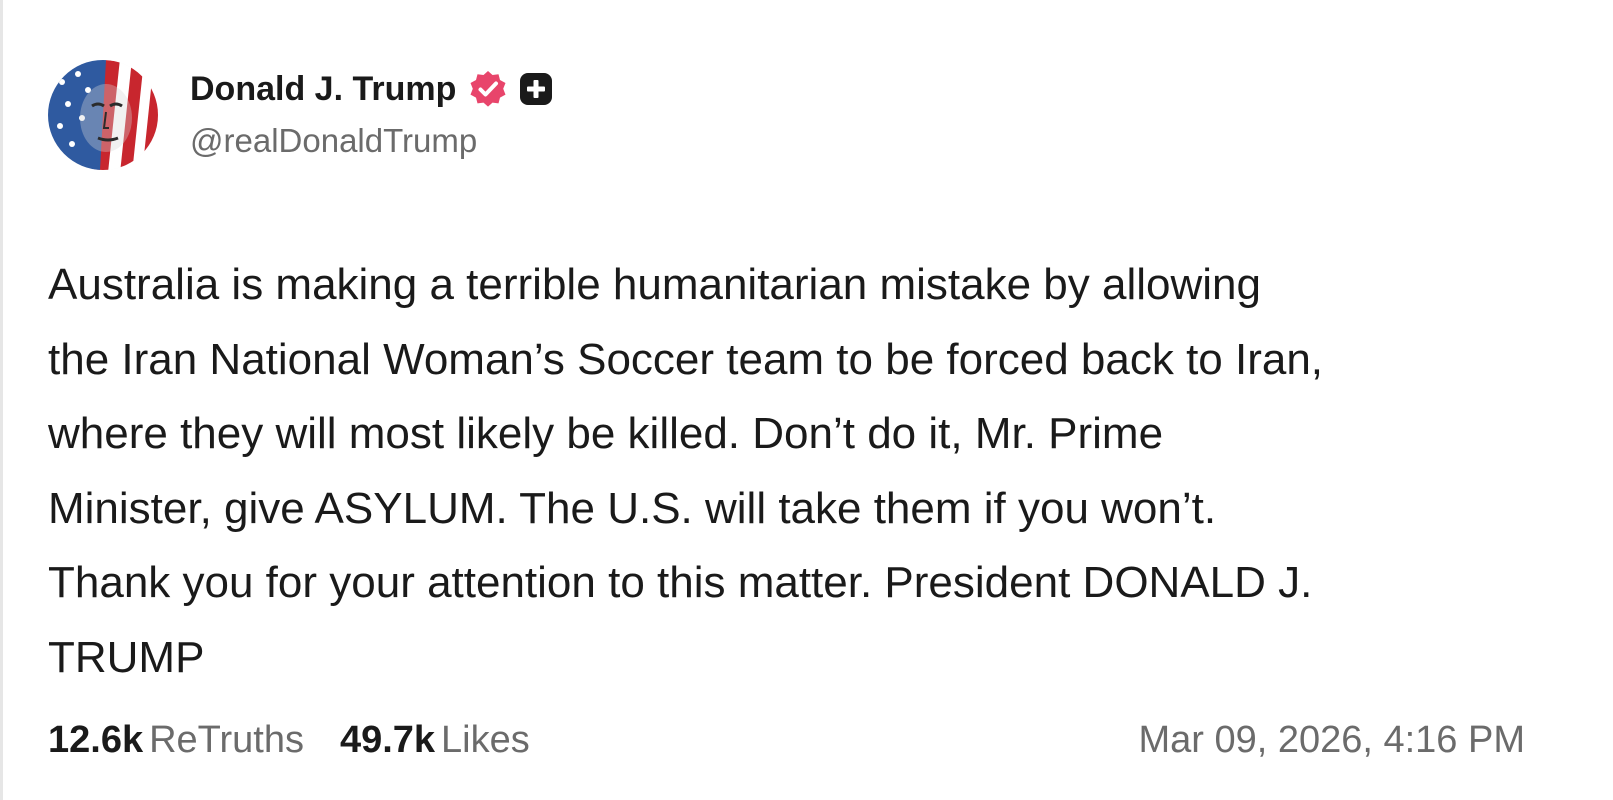 The width and height of the screenshot is (1613, 800). Describe the element at coordinates (488, 89) in the screenshot. I see `verified-badge-icon` at that location.